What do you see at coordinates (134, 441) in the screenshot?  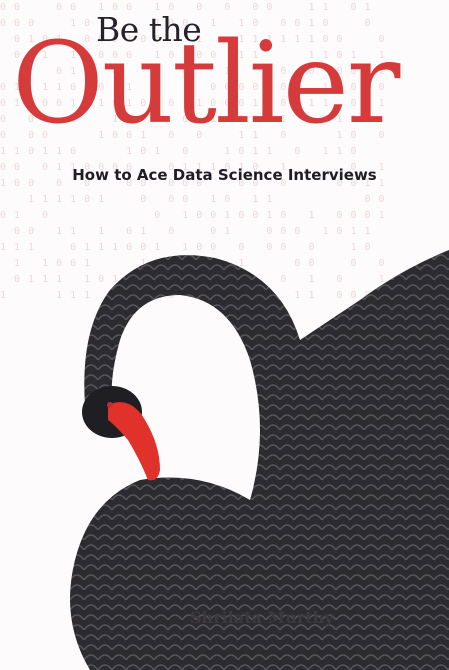 I see `swan-beak` at bounding box center [134, 441].